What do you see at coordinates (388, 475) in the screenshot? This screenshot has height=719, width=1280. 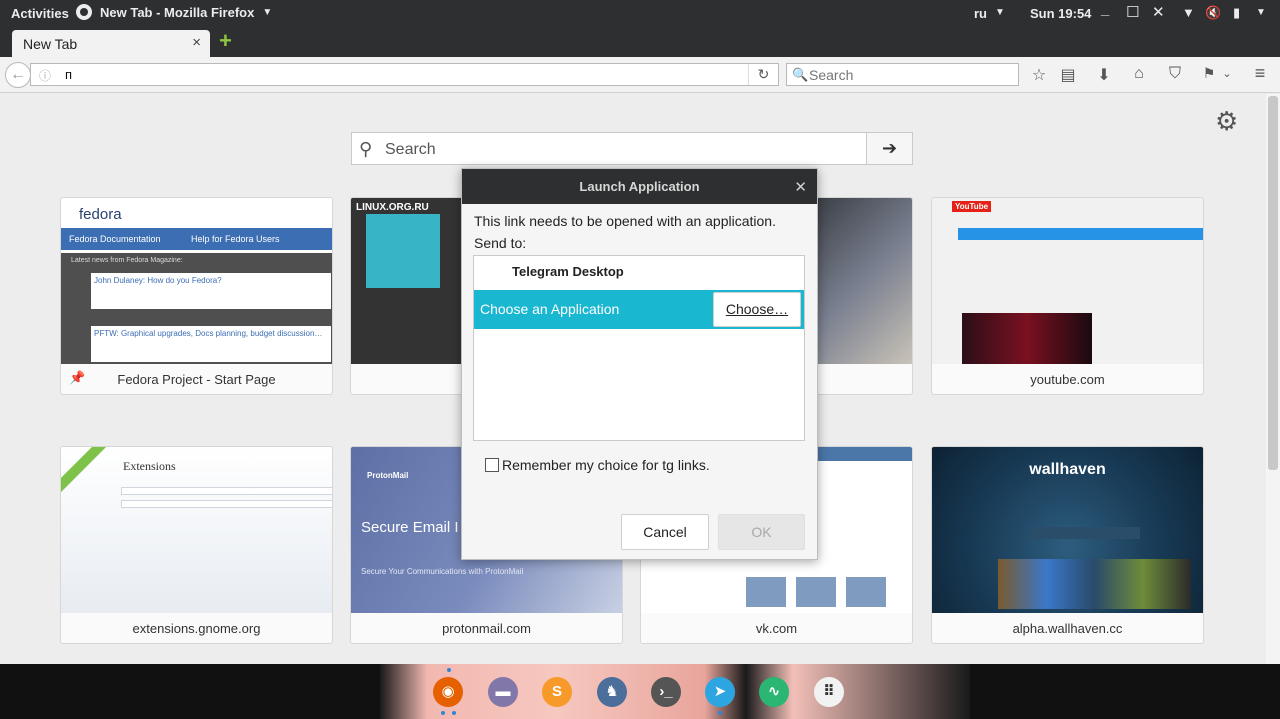 I see `protonmail-logo: ProtonMail` at bounding box center [388, 475].